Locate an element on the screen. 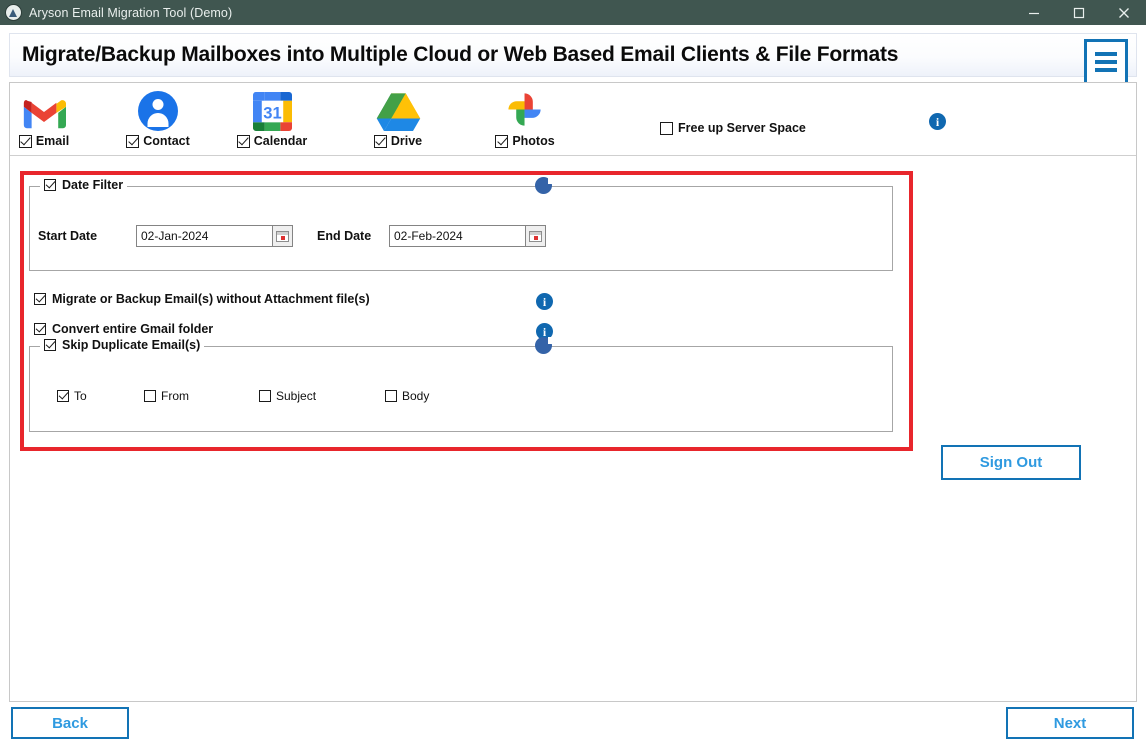 The height and width of the screenshot is (748, 1146). service-item-drive: Drive is located at coordinates (398, 118).